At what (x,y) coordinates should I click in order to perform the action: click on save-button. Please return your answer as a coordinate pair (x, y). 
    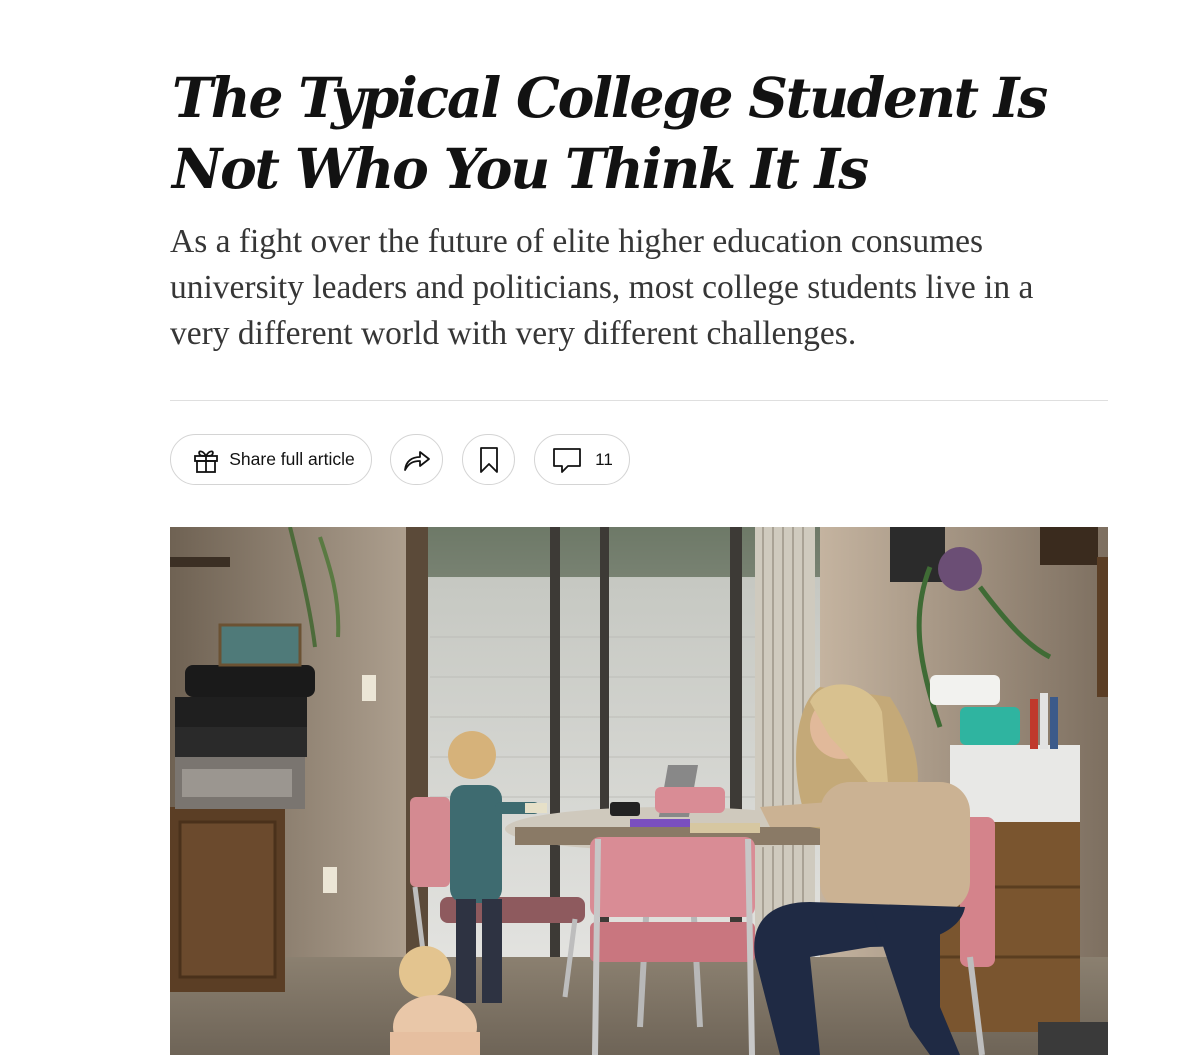
    Looking at the image, I should click on (488, 459).